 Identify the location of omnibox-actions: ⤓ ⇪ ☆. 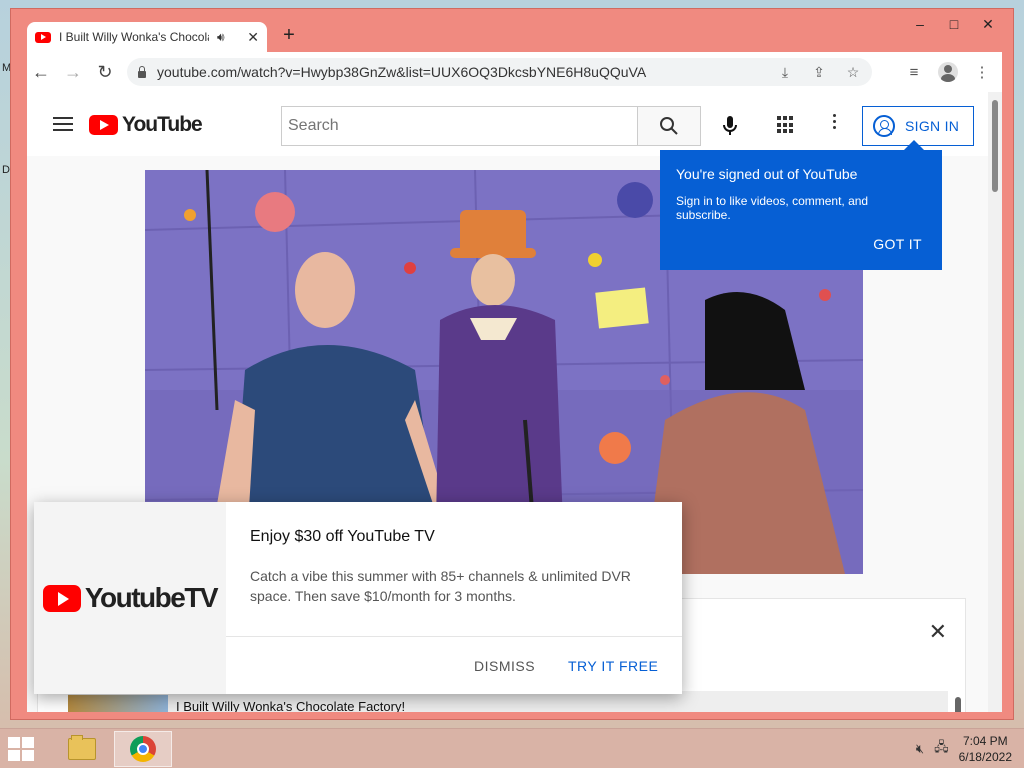
(819, 72).